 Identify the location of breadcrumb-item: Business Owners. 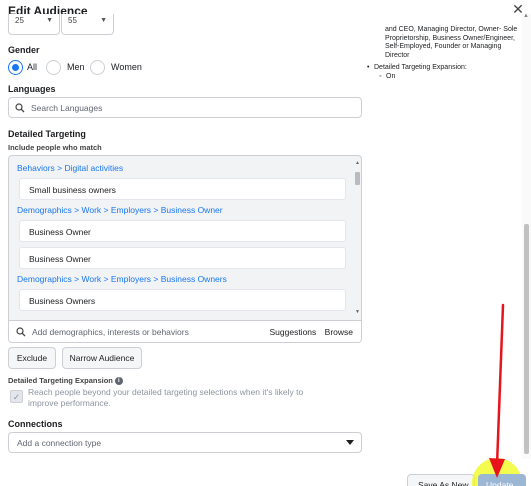
(194, 279).